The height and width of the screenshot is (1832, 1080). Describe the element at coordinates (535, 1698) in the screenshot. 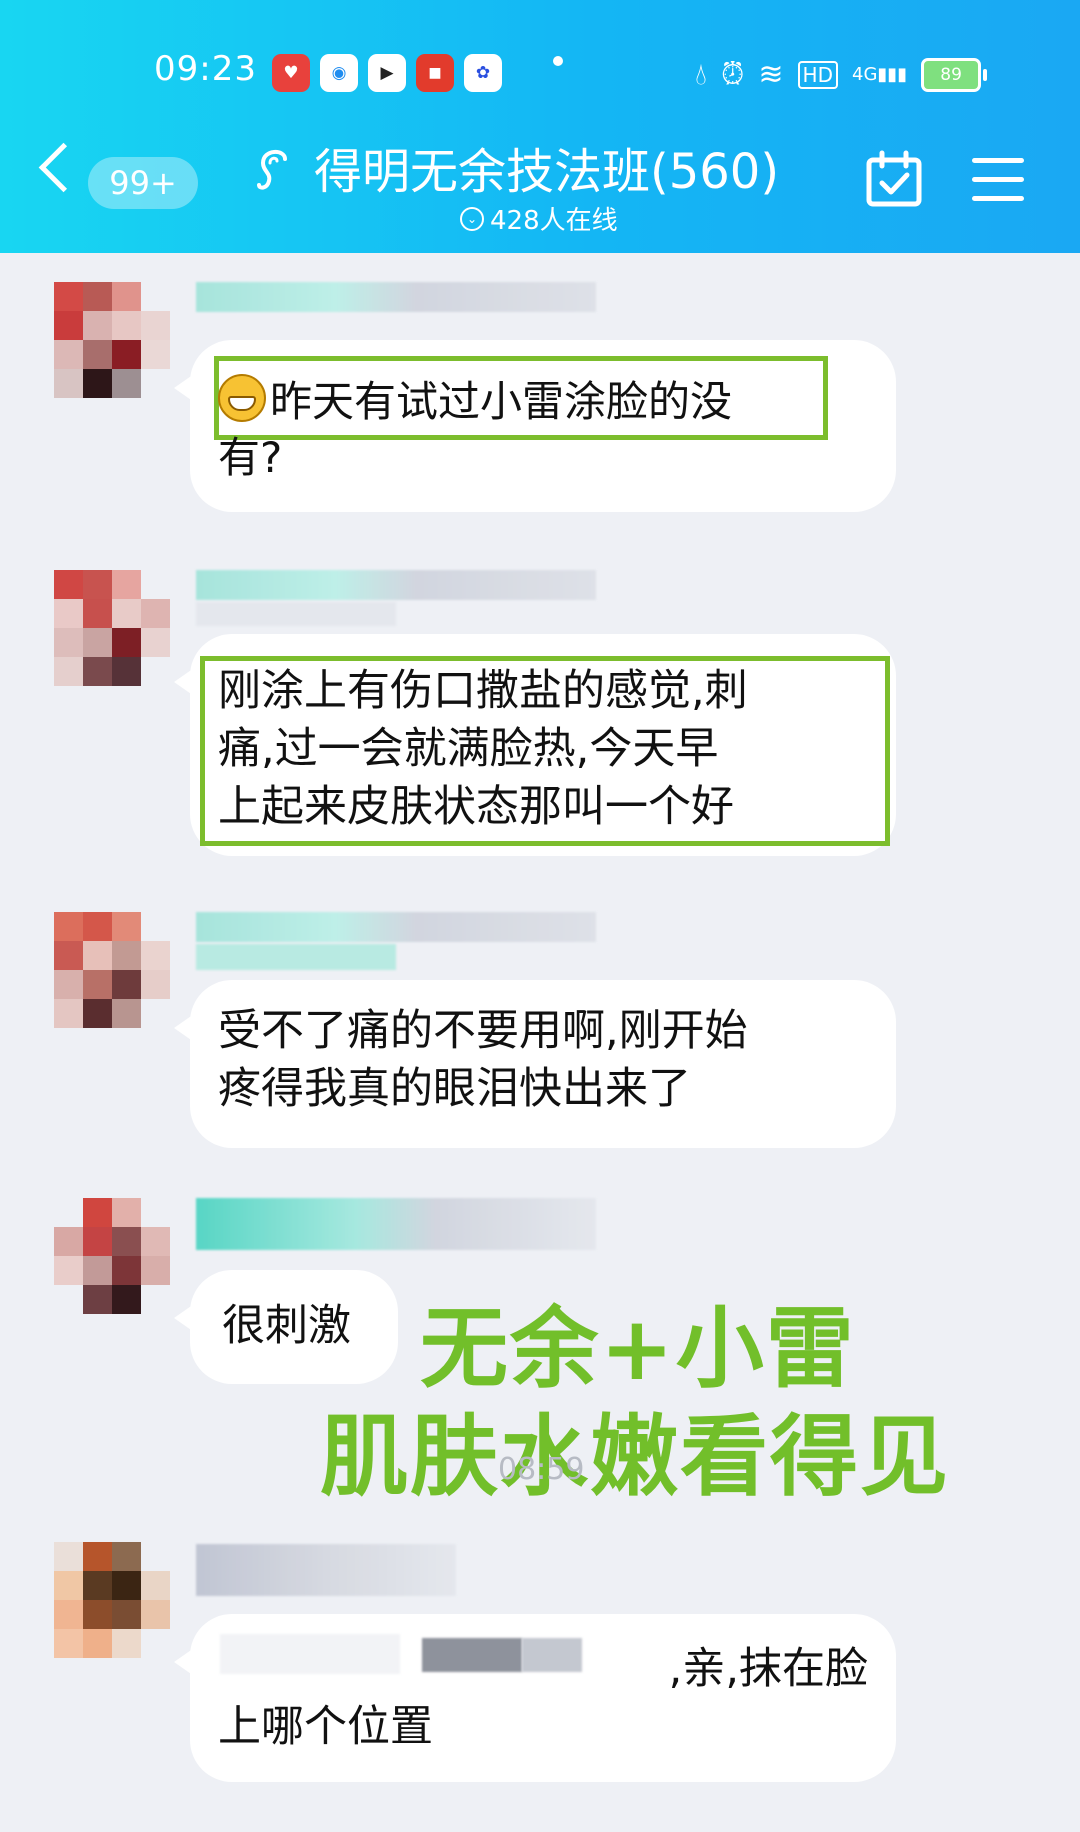

I see `message-bubble: ,亲,抹在脸 上哪个位置` at that location.